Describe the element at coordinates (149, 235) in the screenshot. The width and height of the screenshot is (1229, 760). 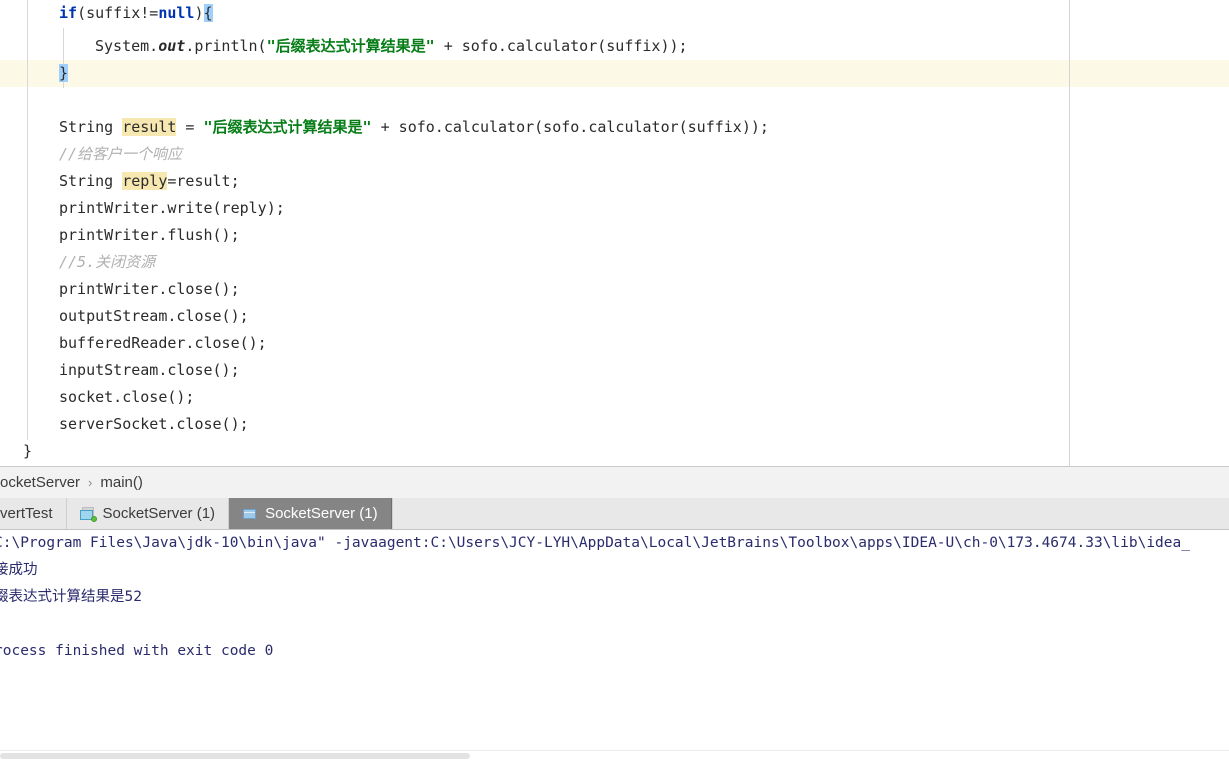
I see `code-token: printWriter.flush();` at that location.